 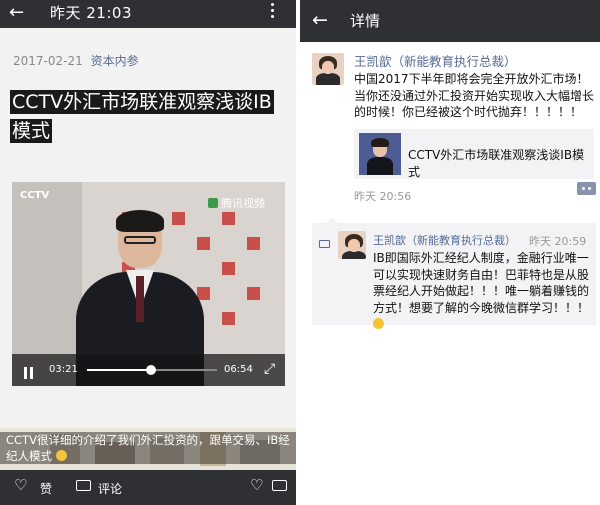 What do you see at coordinates (115, 61) in the screenshot?
I see `account-link: 资本内参` at bounding box center [115, 61].